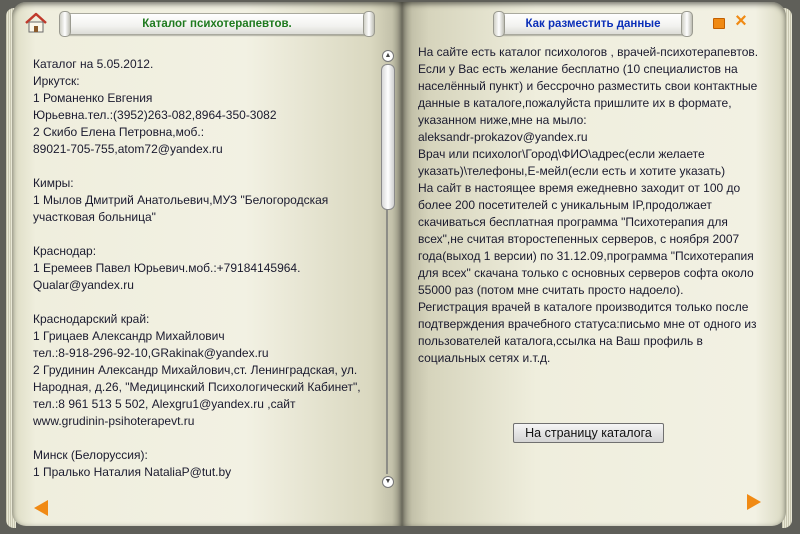 The width and height of the screenshot is (800, 534). I want to click on home-icon, so click(36, 22).